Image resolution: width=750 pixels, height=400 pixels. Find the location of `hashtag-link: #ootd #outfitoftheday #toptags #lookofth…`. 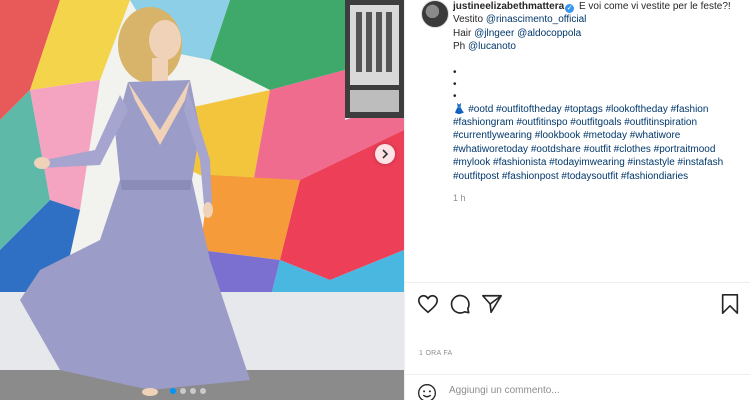

hashtag-link: #ootd #outfitoftheday #toptags #lookofth… is located at coordinates (588, 109).